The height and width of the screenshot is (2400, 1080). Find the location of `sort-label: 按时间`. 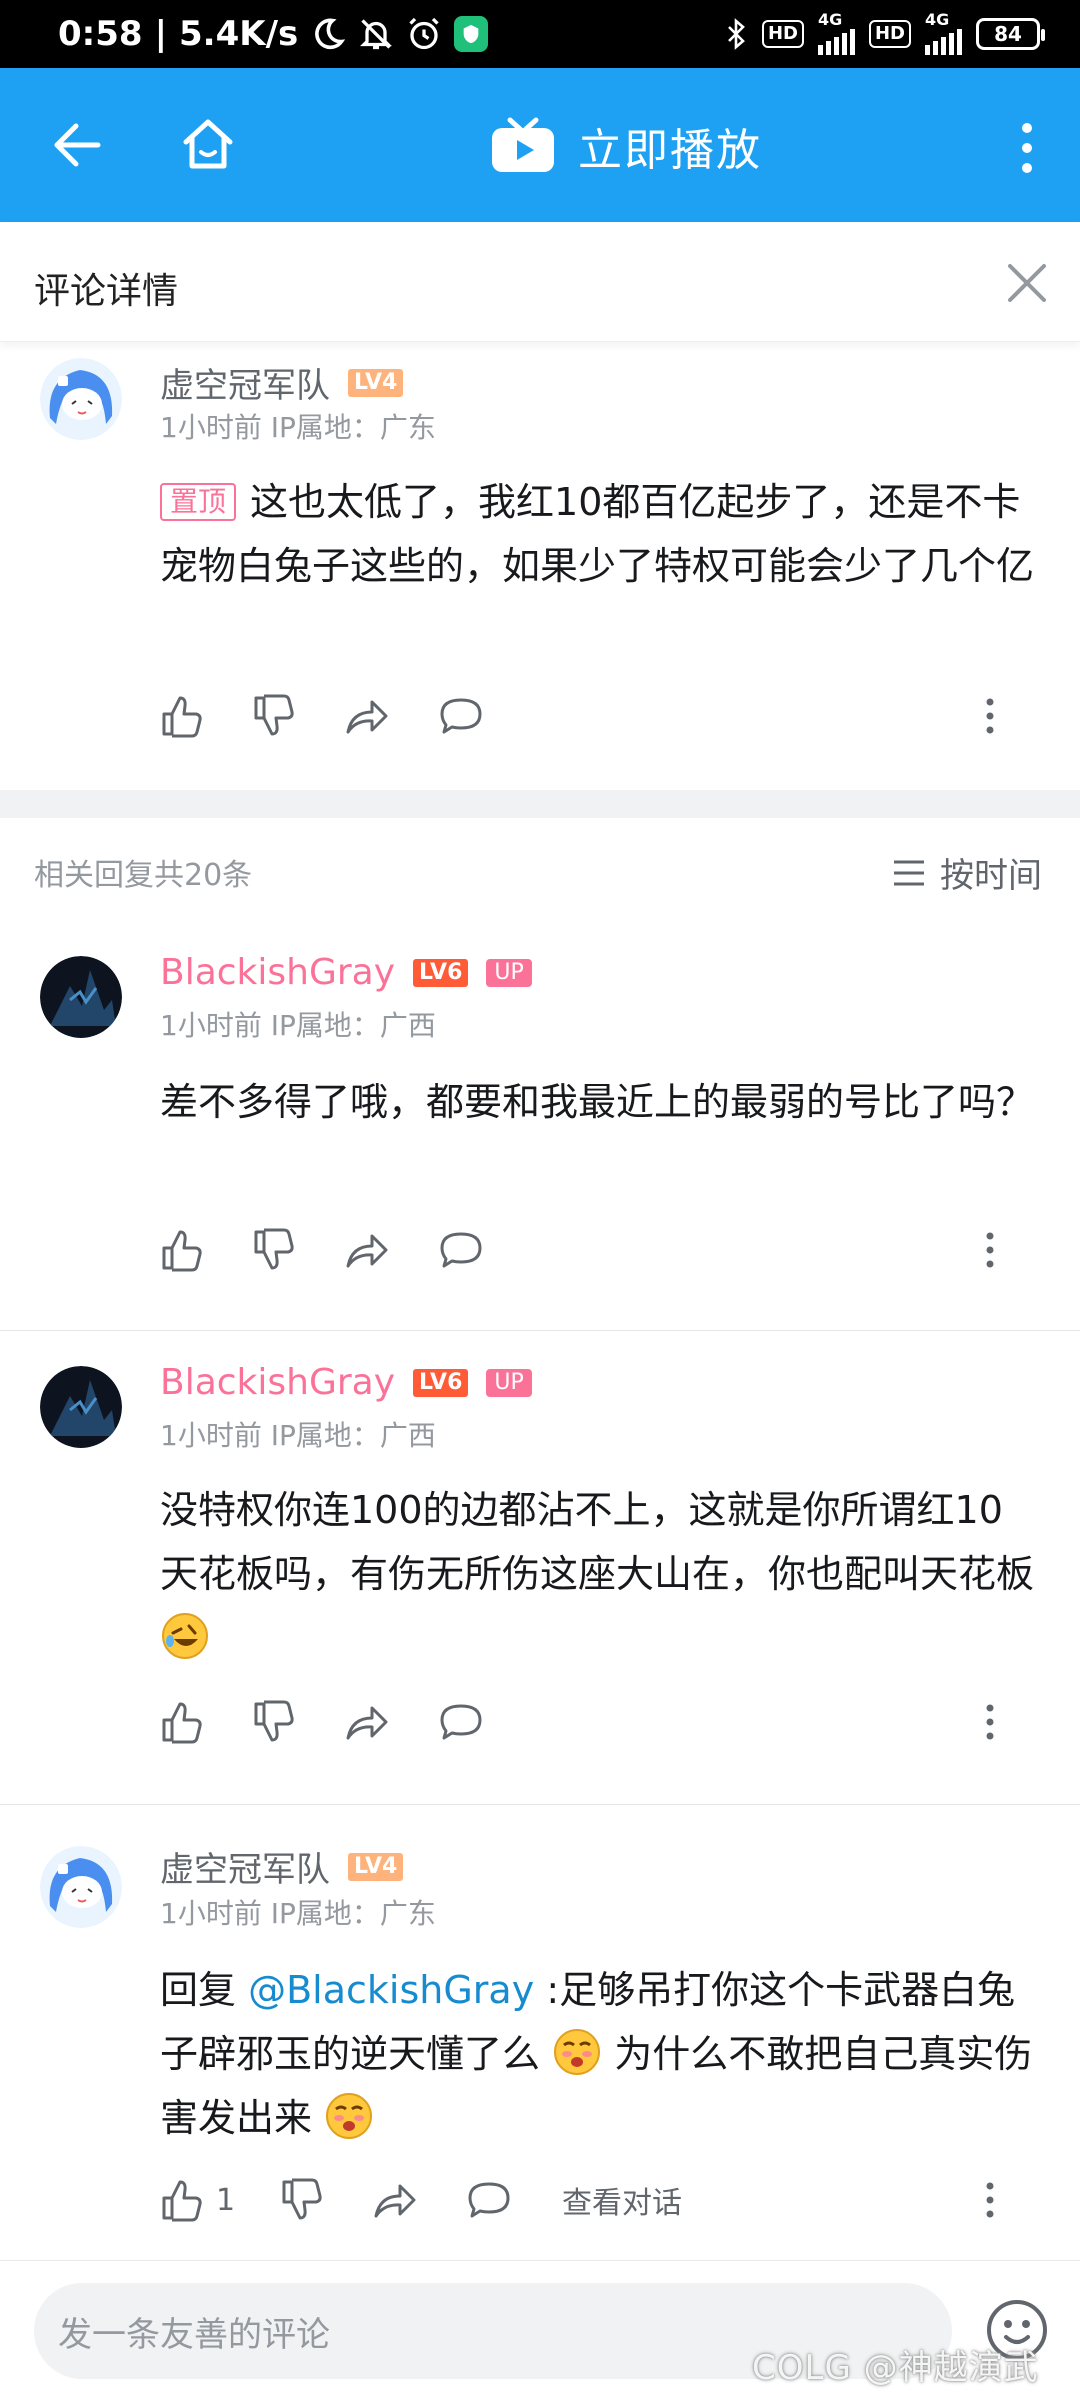

sort-label: 按时间 is located at coordinates (991, 876).